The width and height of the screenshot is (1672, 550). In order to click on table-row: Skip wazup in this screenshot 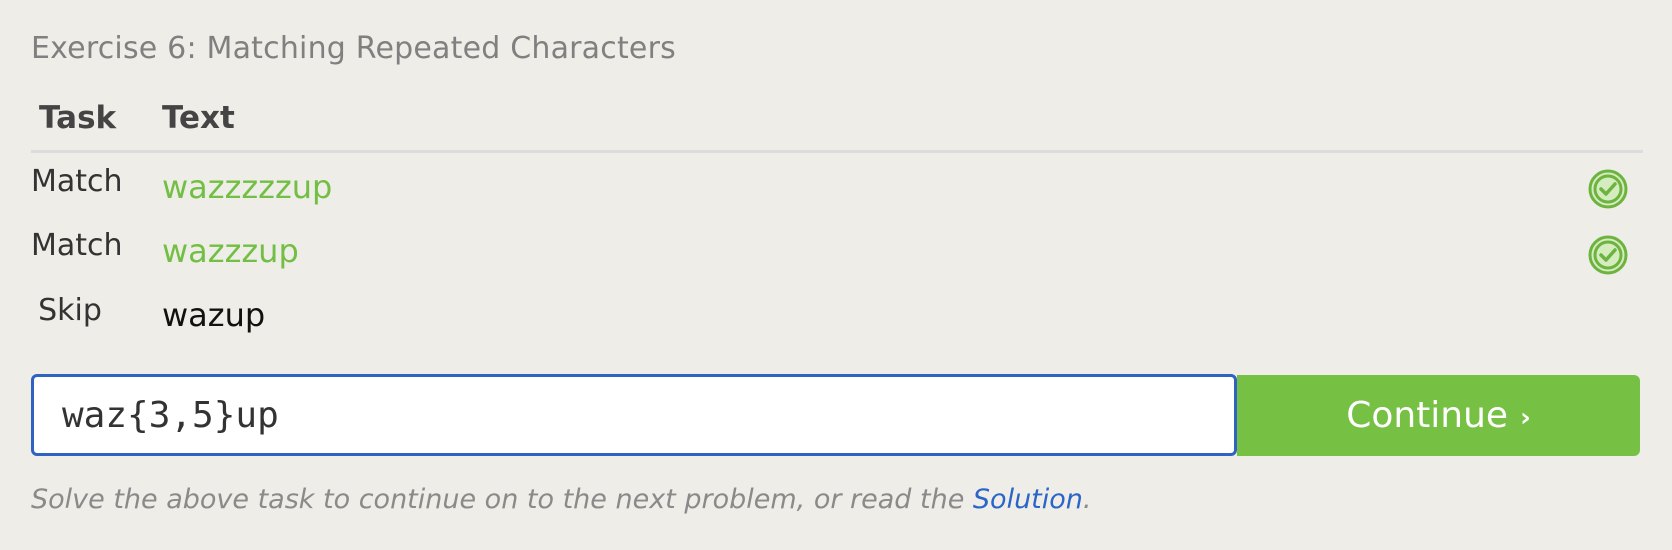, I will do `click(837, 318)`.